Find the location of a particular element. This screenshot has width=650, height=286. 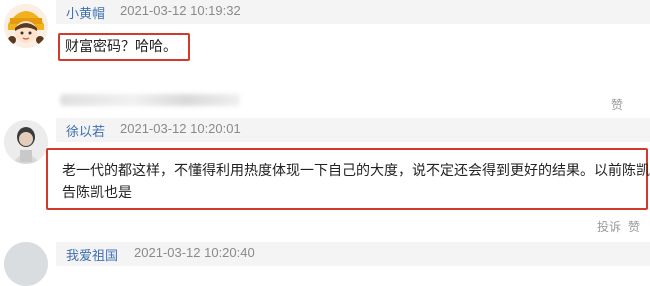

person-avatar-icon is located at coordinates (26, 264).